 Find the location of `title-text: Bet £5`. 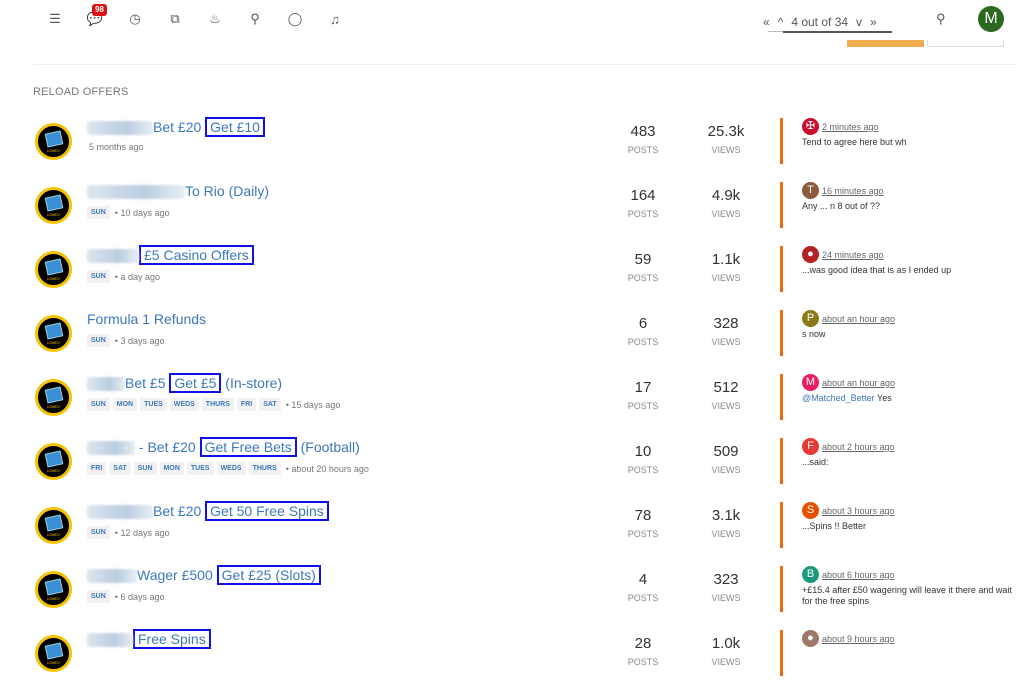

title-text: Bet £5 is located at coordinates (147, 383).